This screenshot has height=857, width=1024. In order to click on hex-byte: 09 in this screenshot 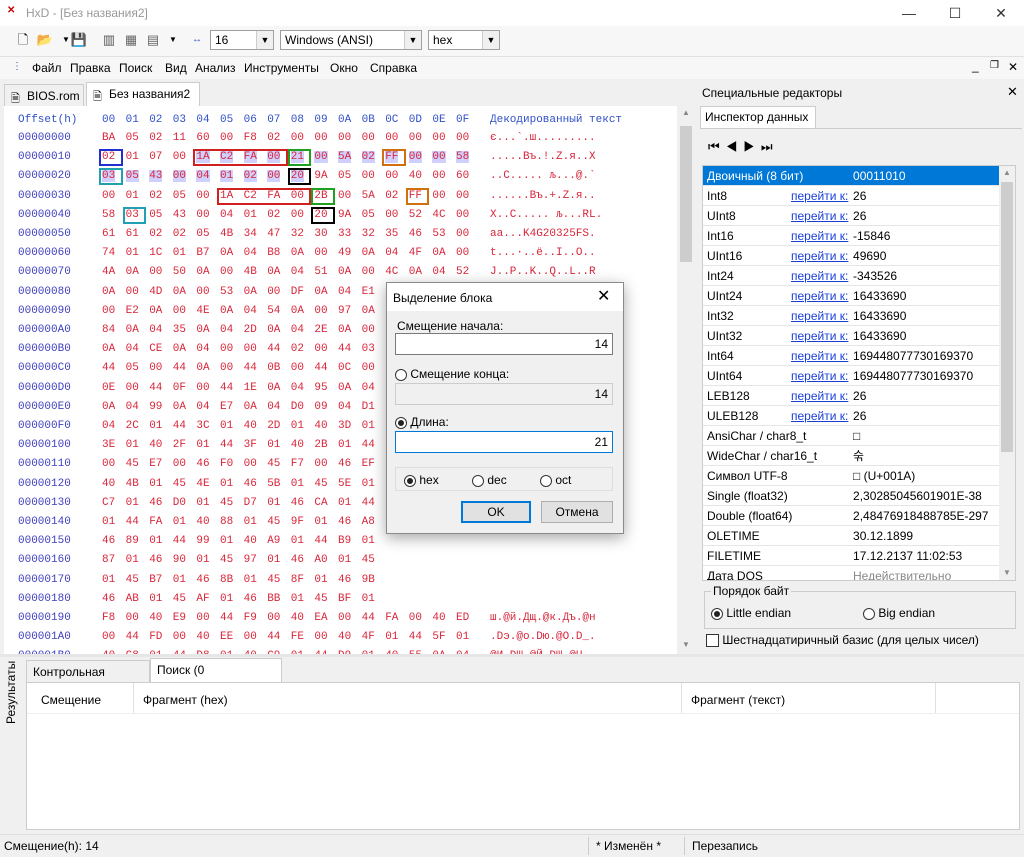, I will do `click(320, 407)`.